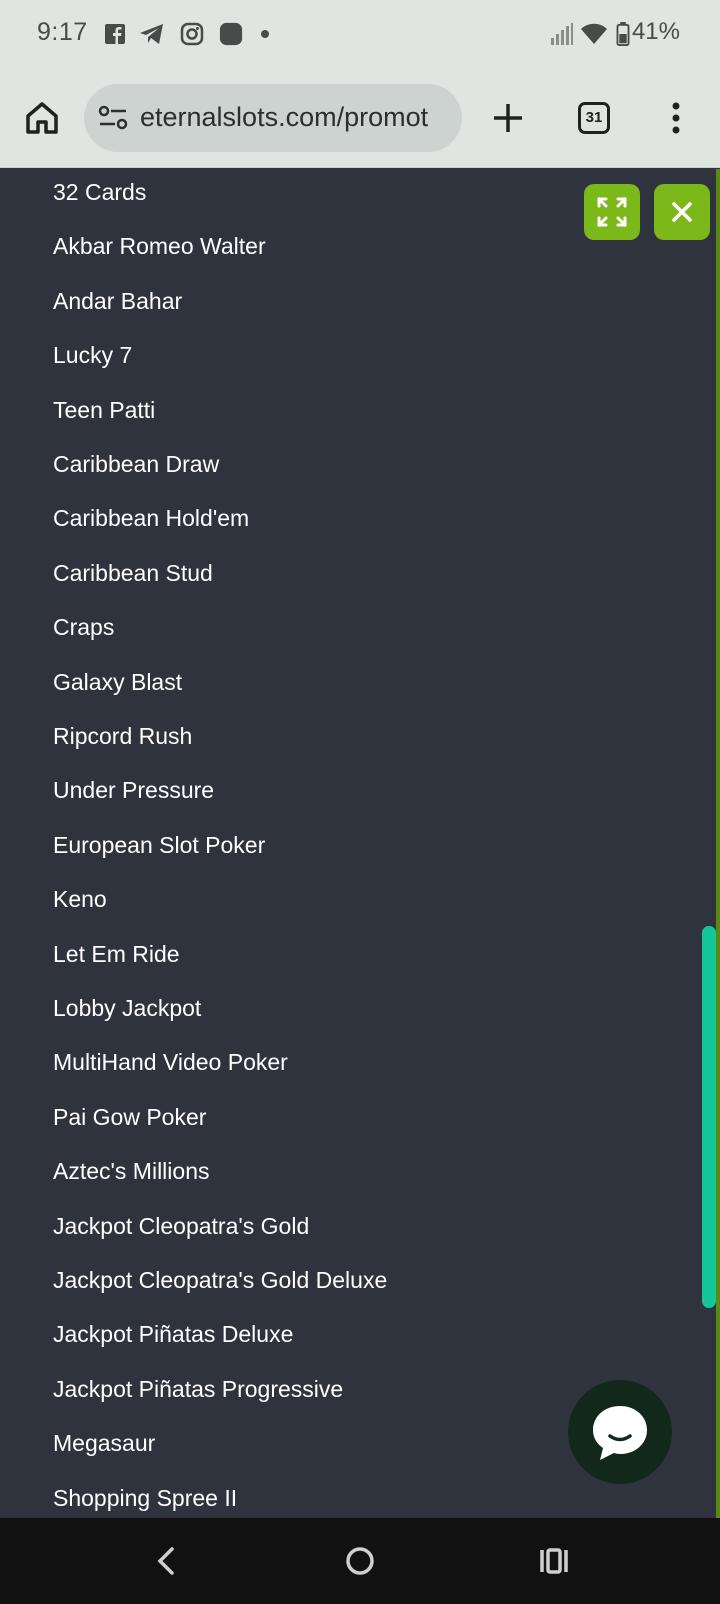  Describe the element at coordinates (231, 34) in the screenshot. I see `app-icon` at that location.